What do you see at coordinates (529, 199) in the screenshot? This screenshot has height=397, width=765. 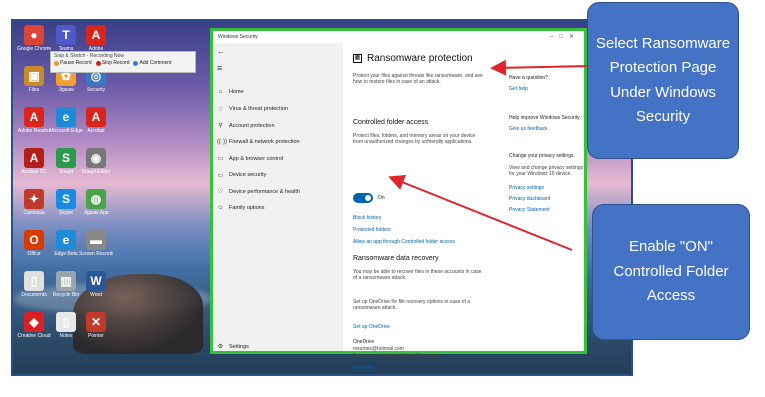 I see `privacy-dashboard-link: Privacy dashboard` at bounding box center [529, 199].